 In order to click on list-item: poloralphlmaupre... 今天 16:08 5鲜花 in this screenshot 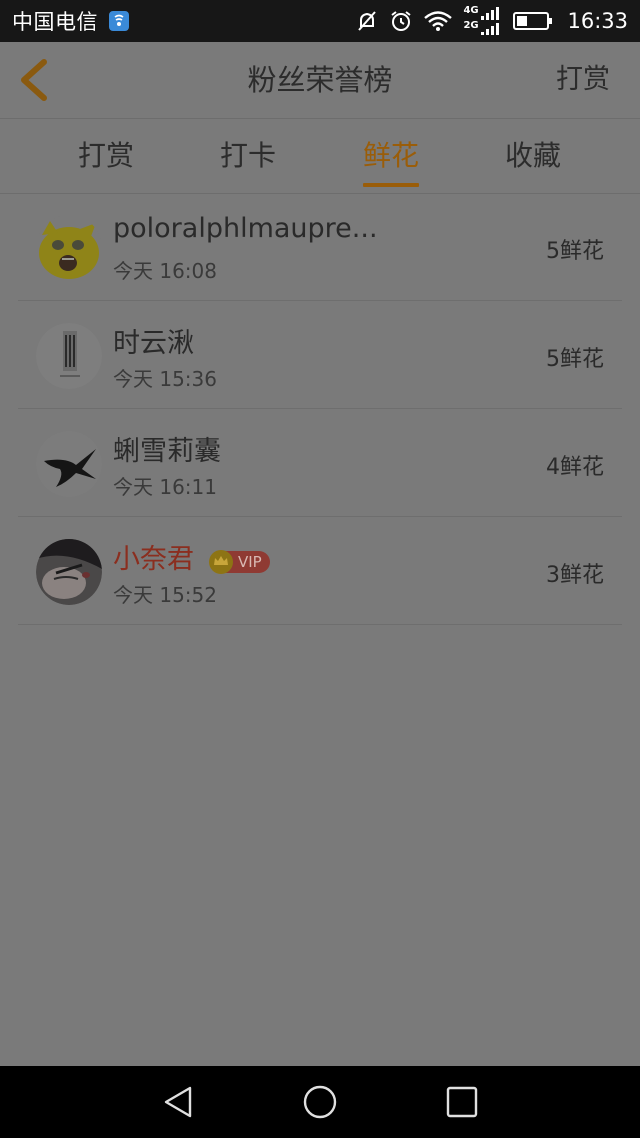, I will do `click(320, 247)`.